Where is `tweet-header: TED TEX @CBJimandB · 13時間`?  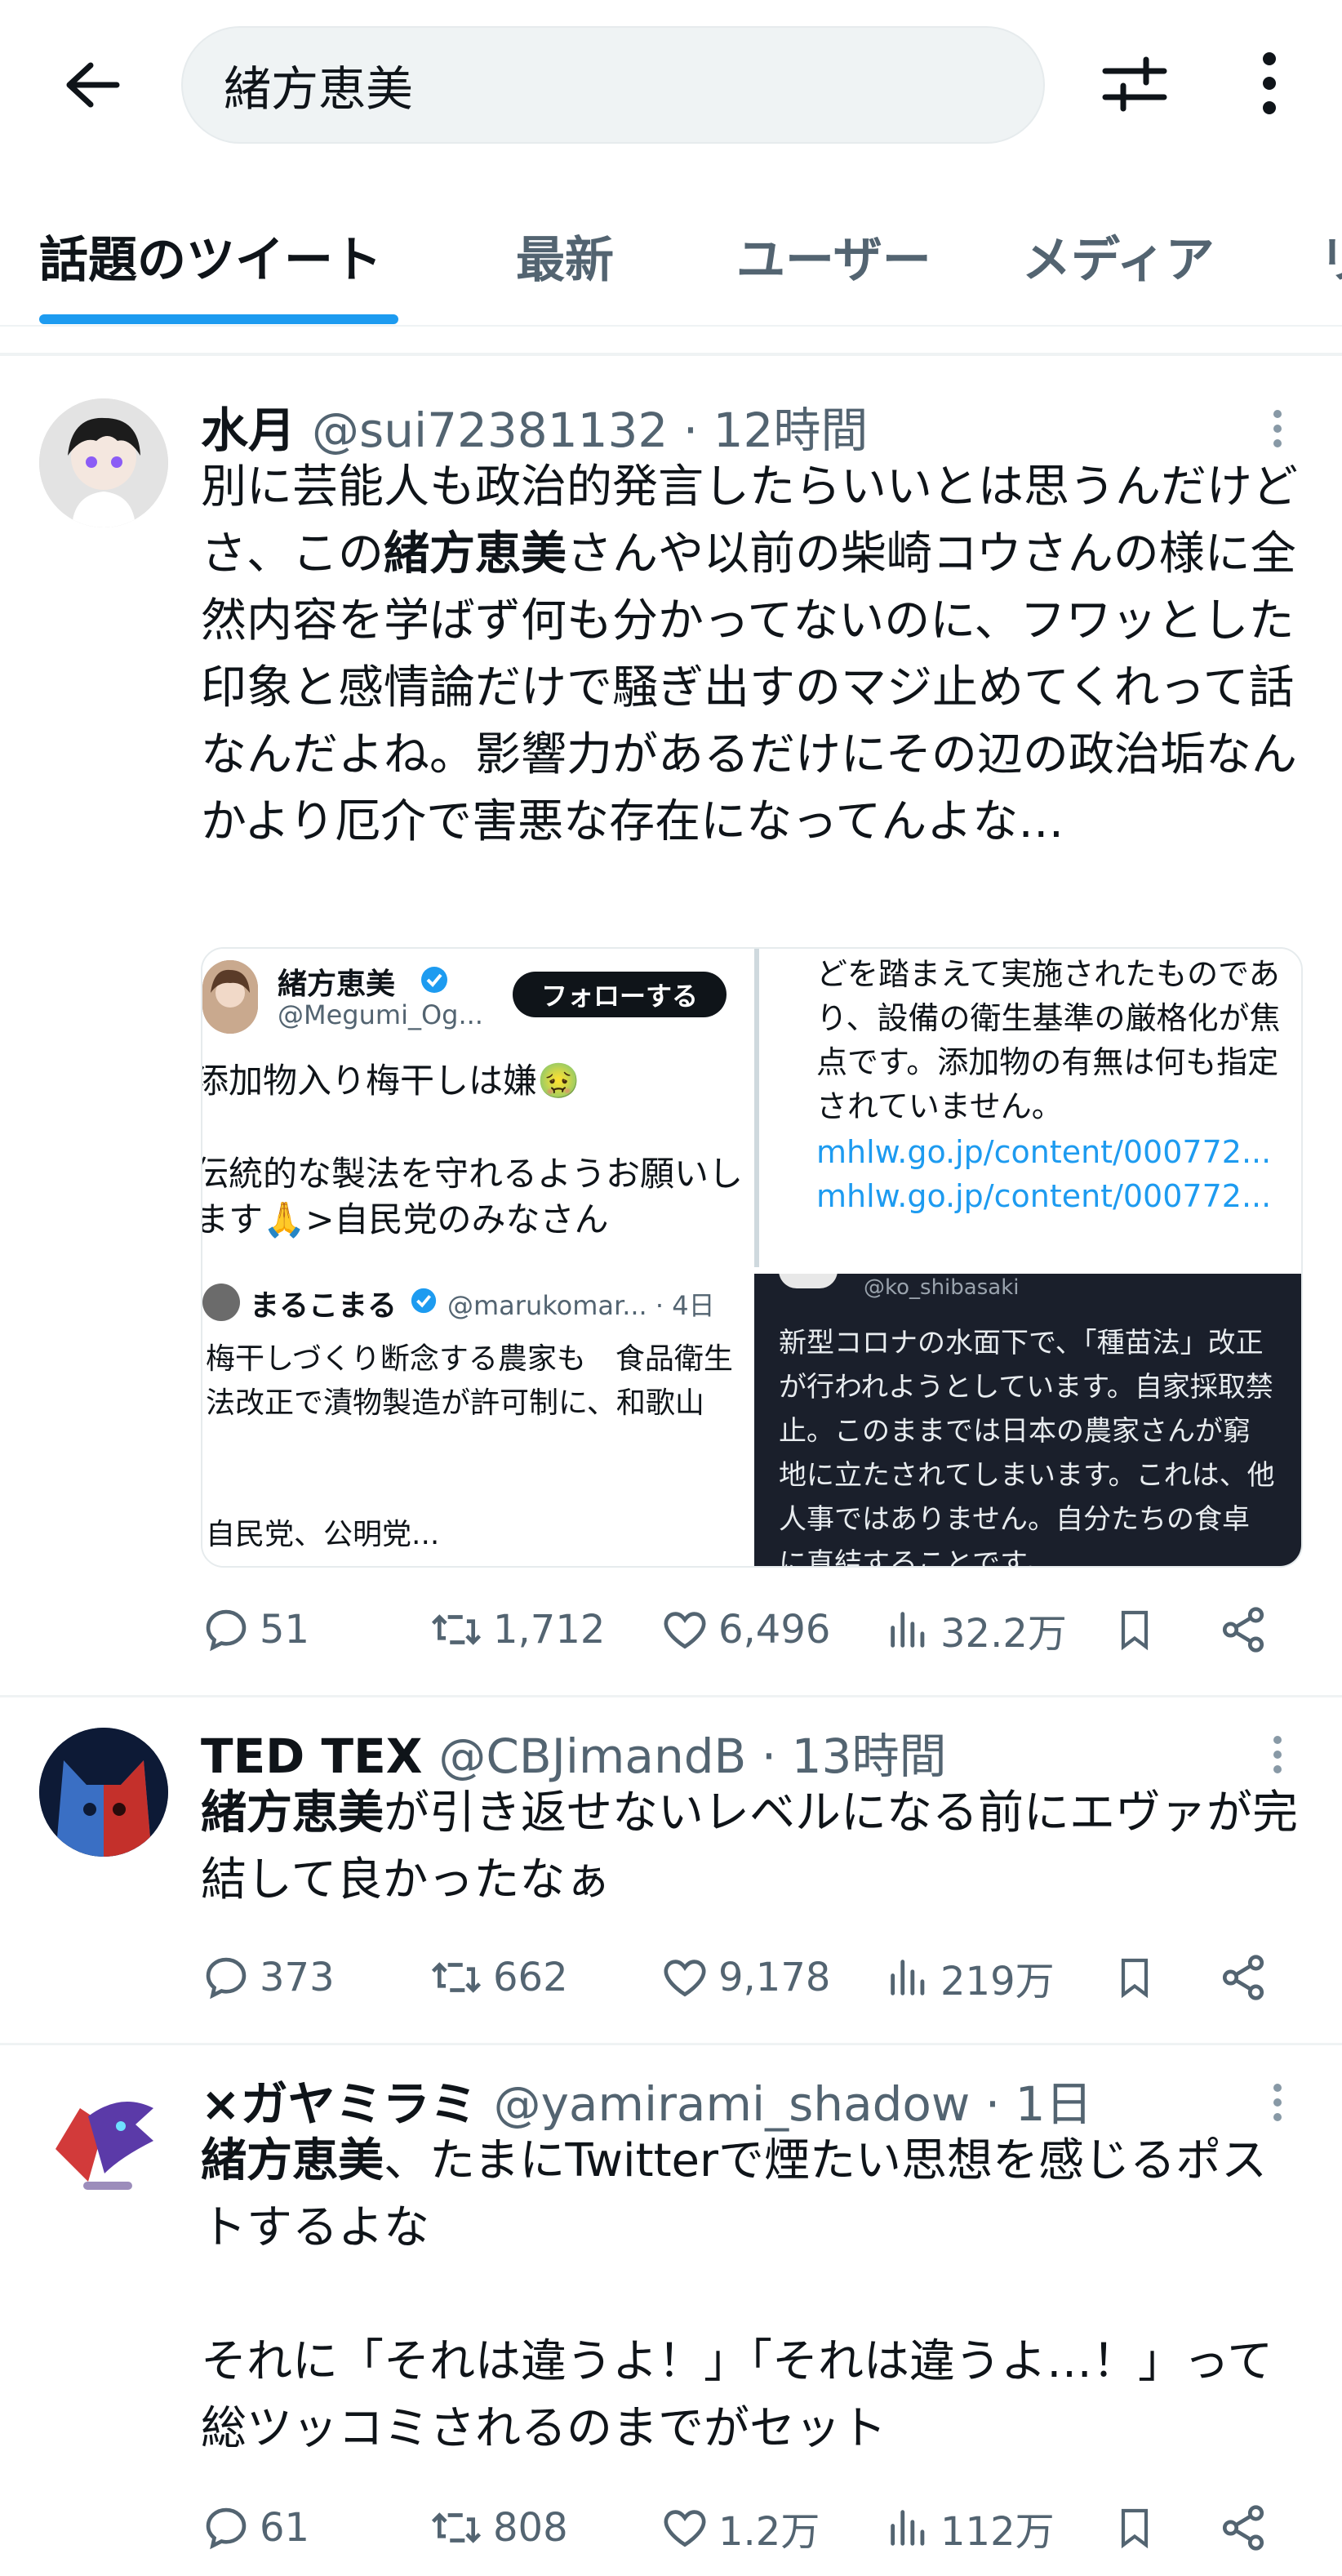
tweet-header: TED TEX @CBJimandB · 13時間 is located at coordinates (573, 1752).